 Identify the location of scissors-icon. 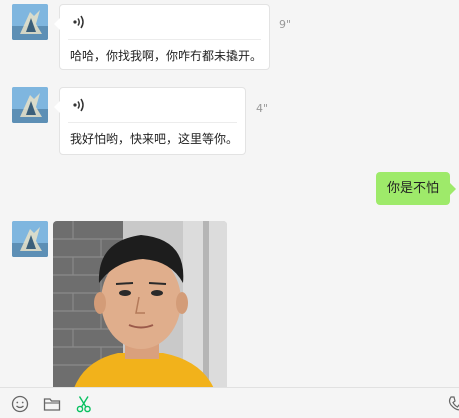
(83, 404).